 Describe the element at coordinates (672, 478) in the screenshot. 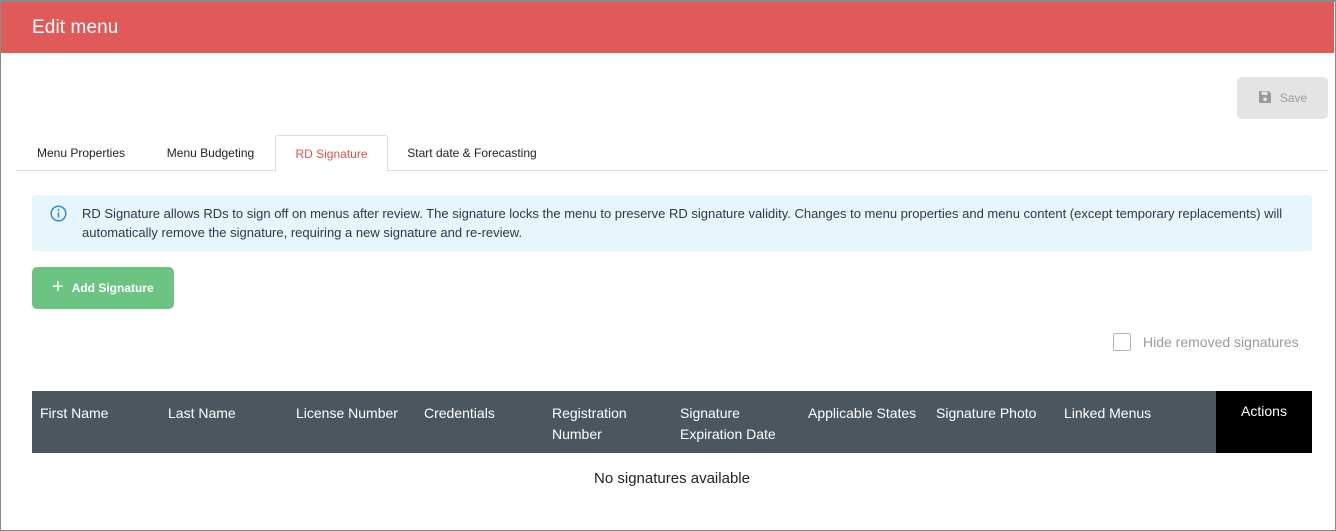

I see `empty-table-message: No signatures available` at that location.